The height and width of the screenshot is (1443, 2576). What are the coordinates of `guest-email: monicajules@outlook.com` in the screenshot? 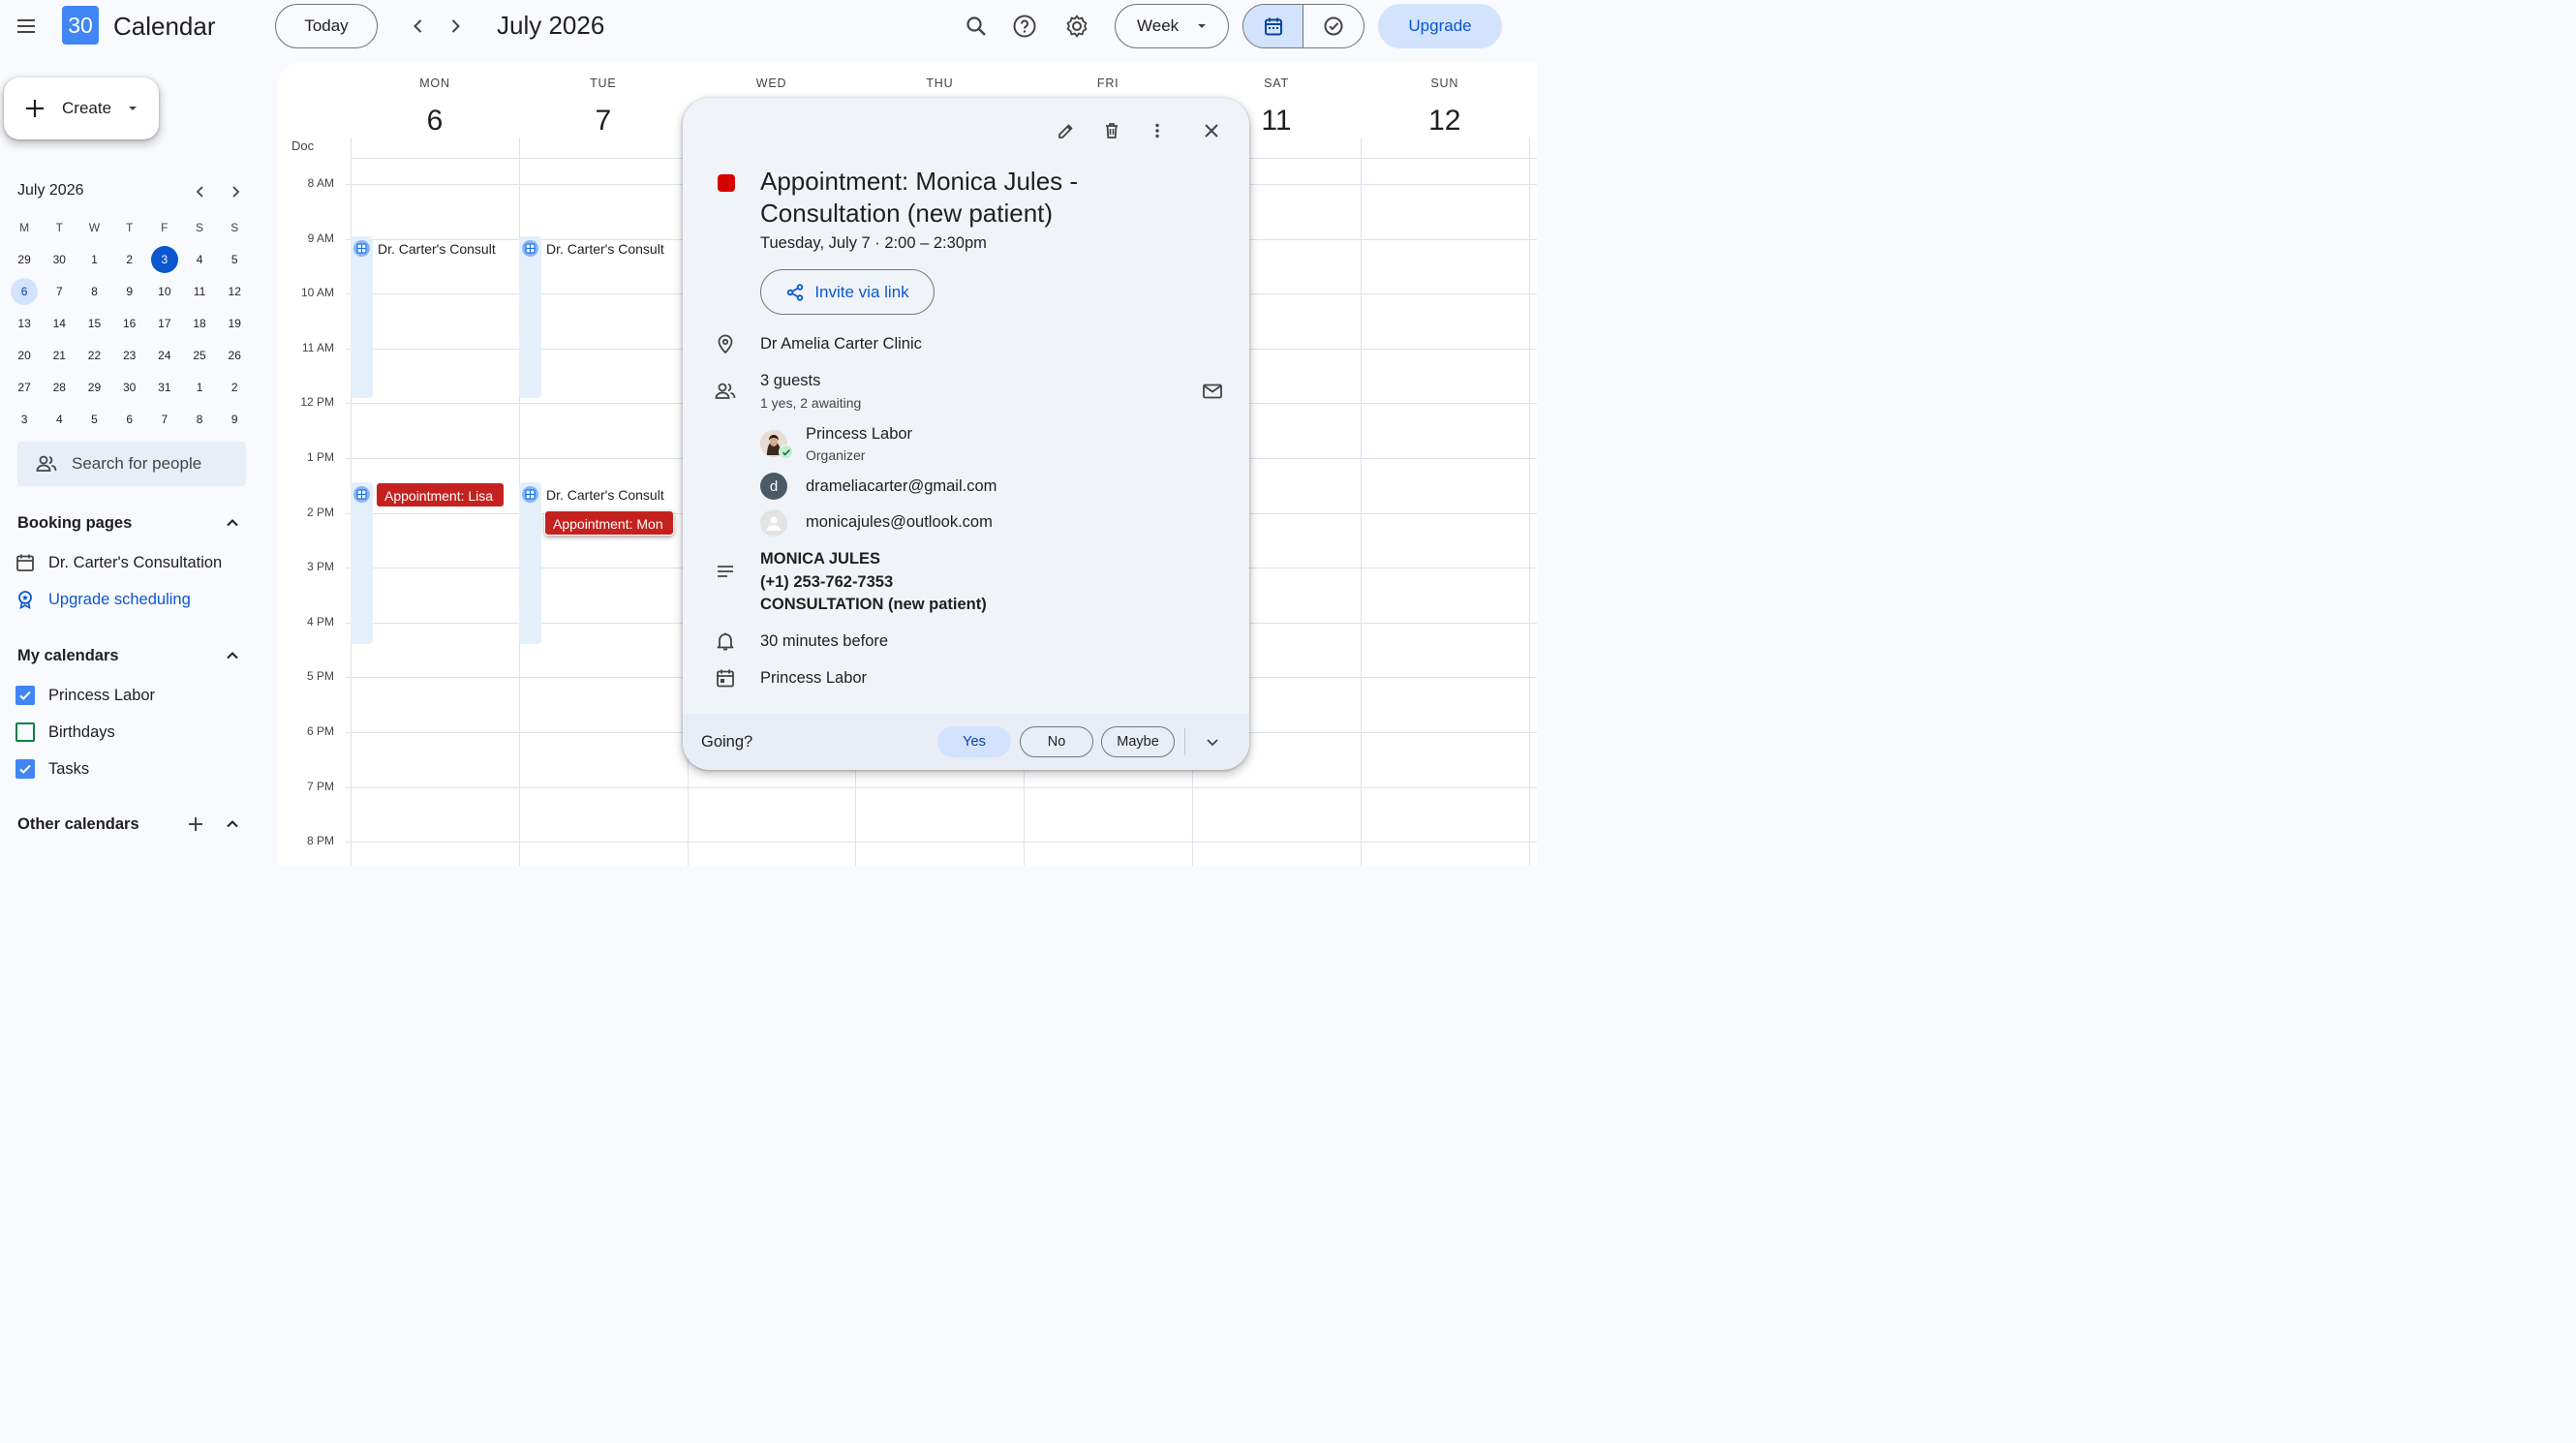 It's located at (899, 523).